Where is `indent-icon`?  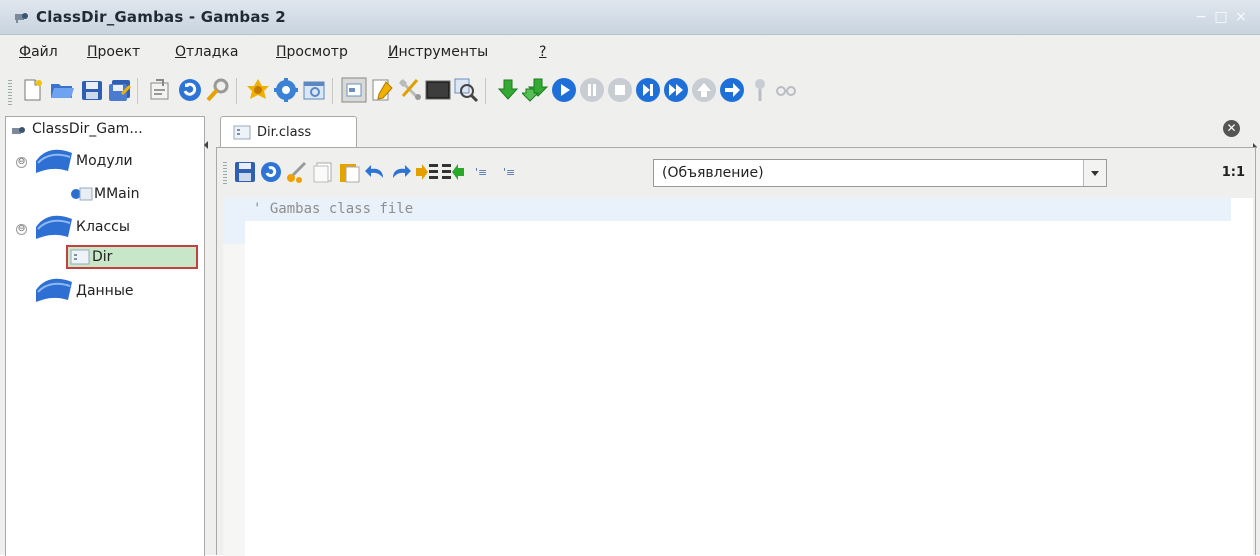
indent-icon is located at coordinates (427, 172).